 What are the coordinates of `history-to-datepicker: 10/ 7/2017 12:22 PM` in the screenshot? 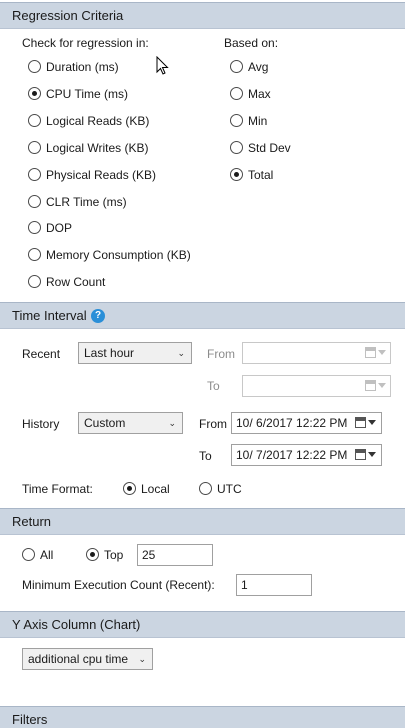 It's located at (306, 455).